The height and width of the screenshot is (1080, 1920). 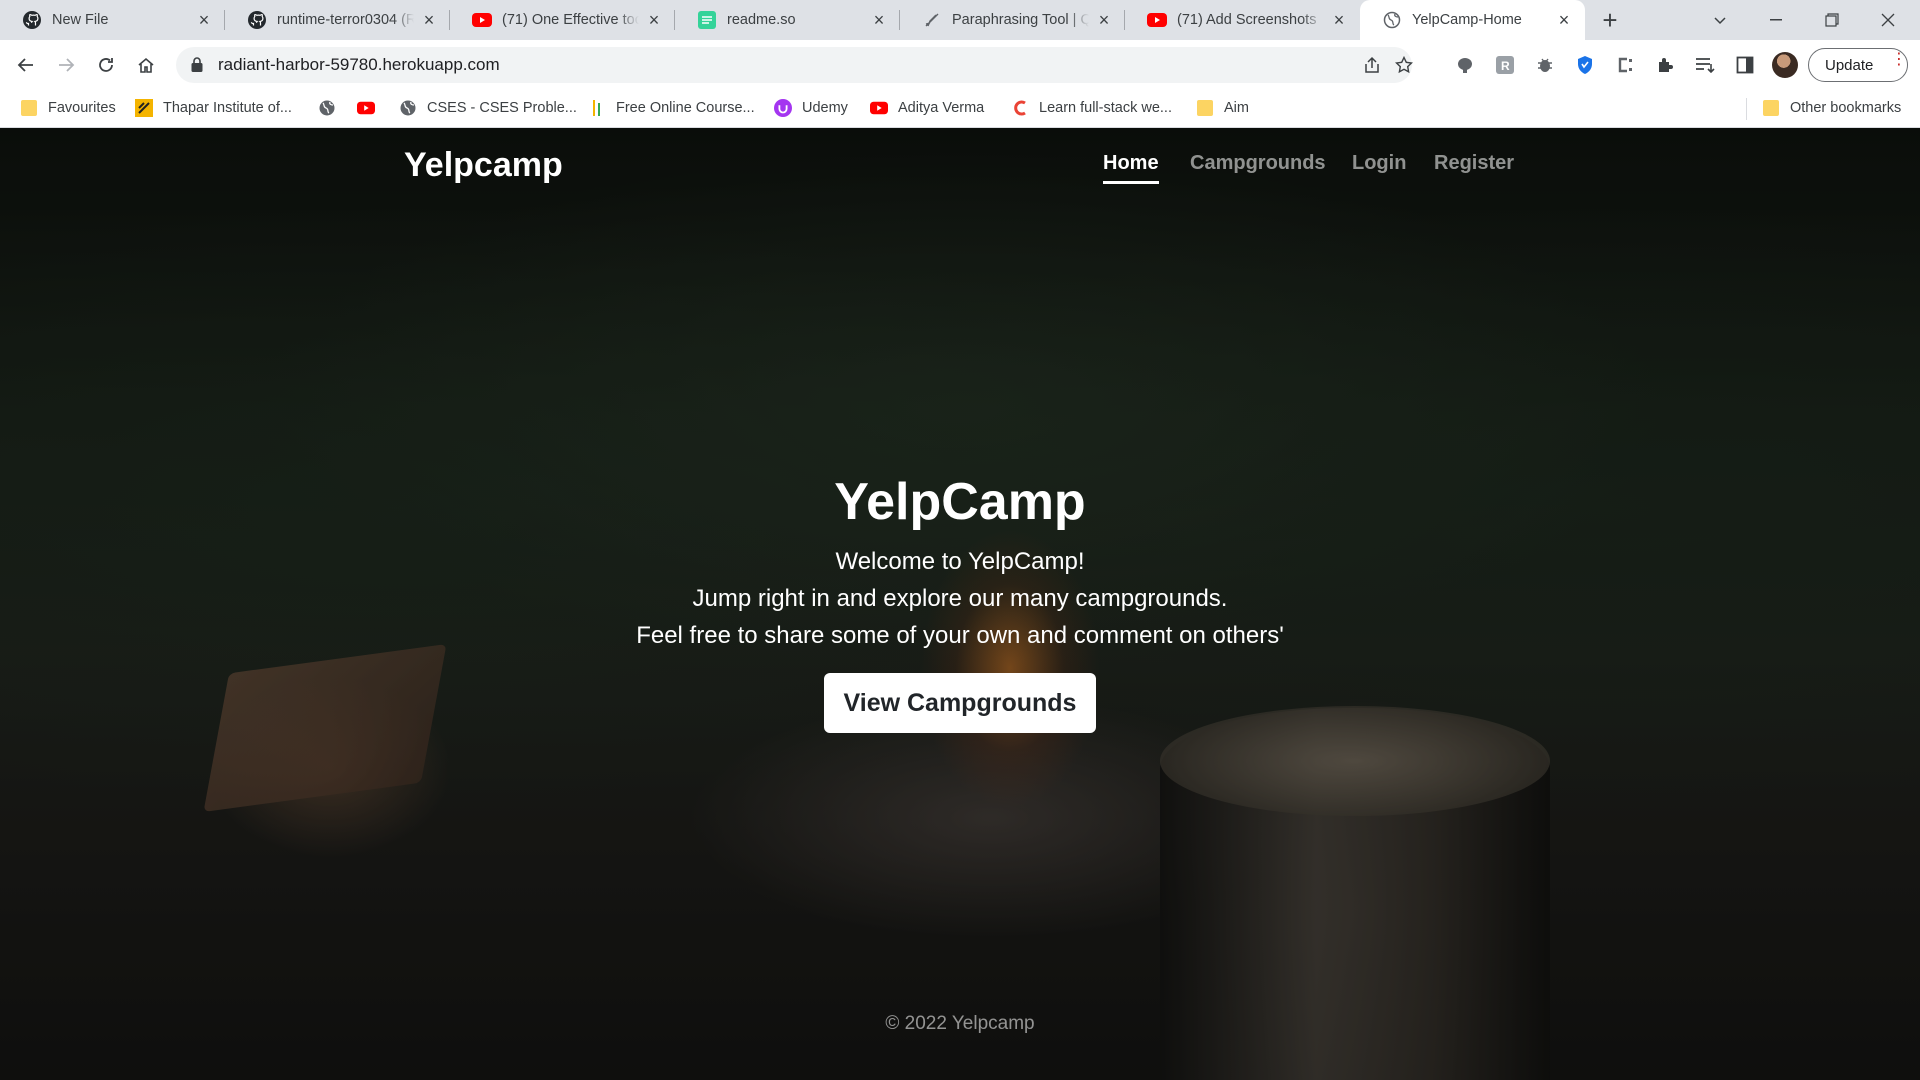 I want to click on tab-title: readme.so, so click(x=761, y=20).